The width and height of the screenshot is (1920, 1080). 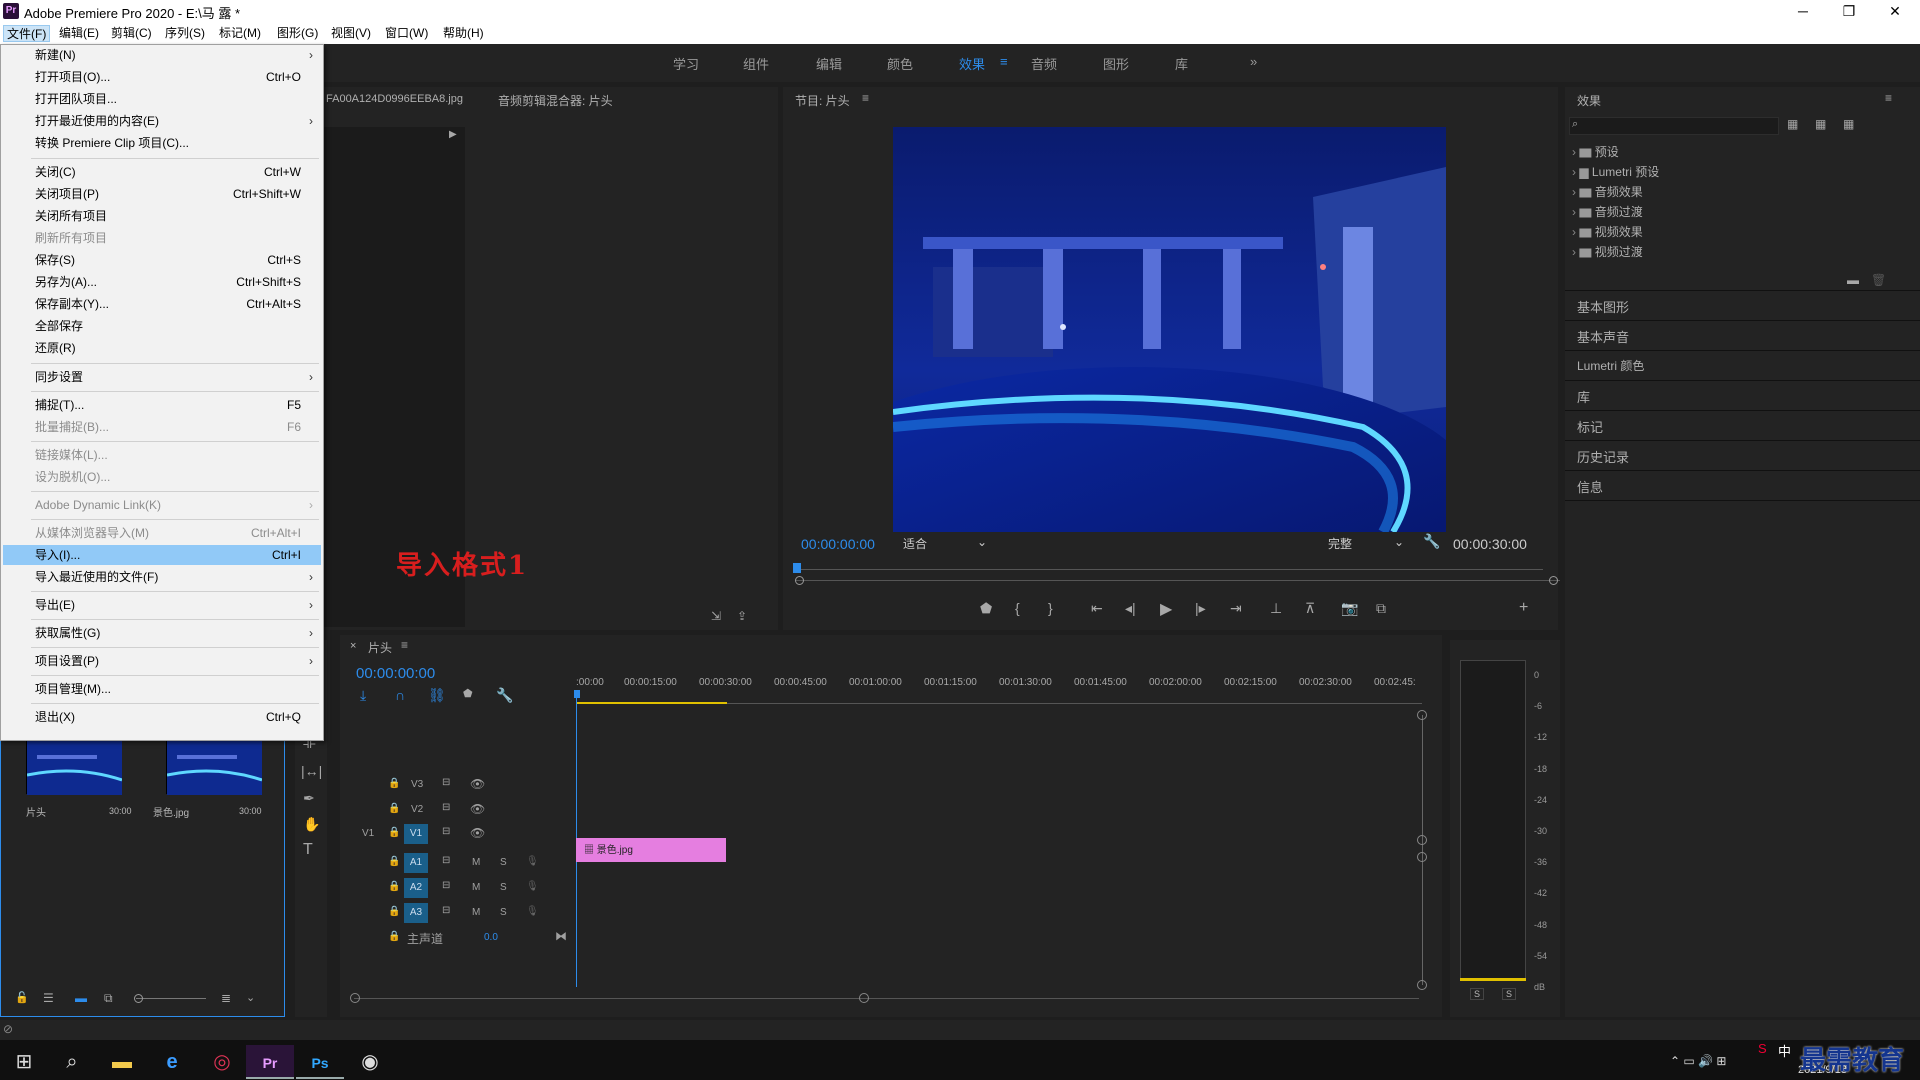 What do you see at coordinates (686, 63) in the screenshot?
I see `workspace-learn: 学习` at bounding box center [686, 63].